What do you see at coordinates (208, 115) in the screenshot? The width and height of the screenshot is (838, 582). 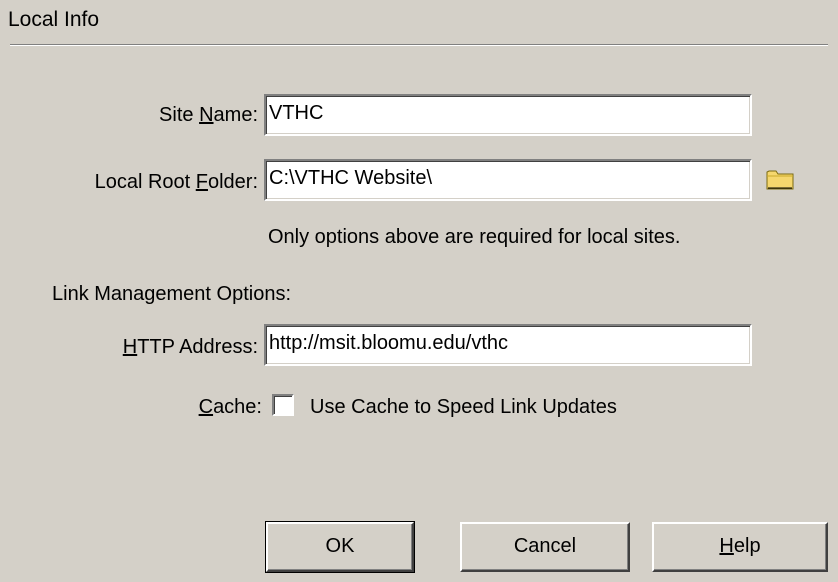 I see `site-name-label: Site Name:` at bounding box center [208, 115].